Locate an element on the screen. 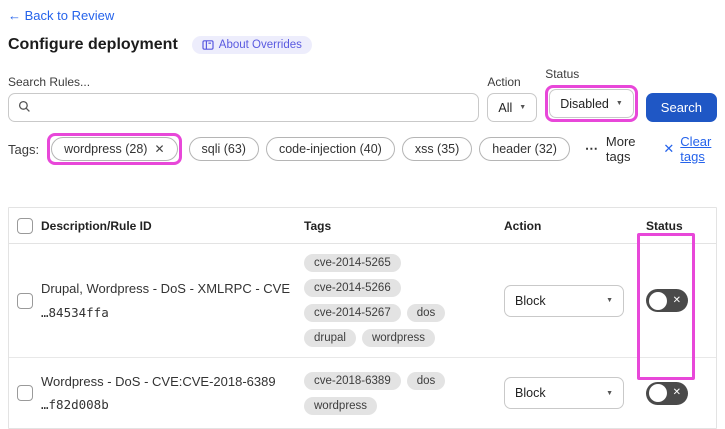 This screenshot has height=429, width=725. col-header-action: Action is located at coordinates (523, 225).